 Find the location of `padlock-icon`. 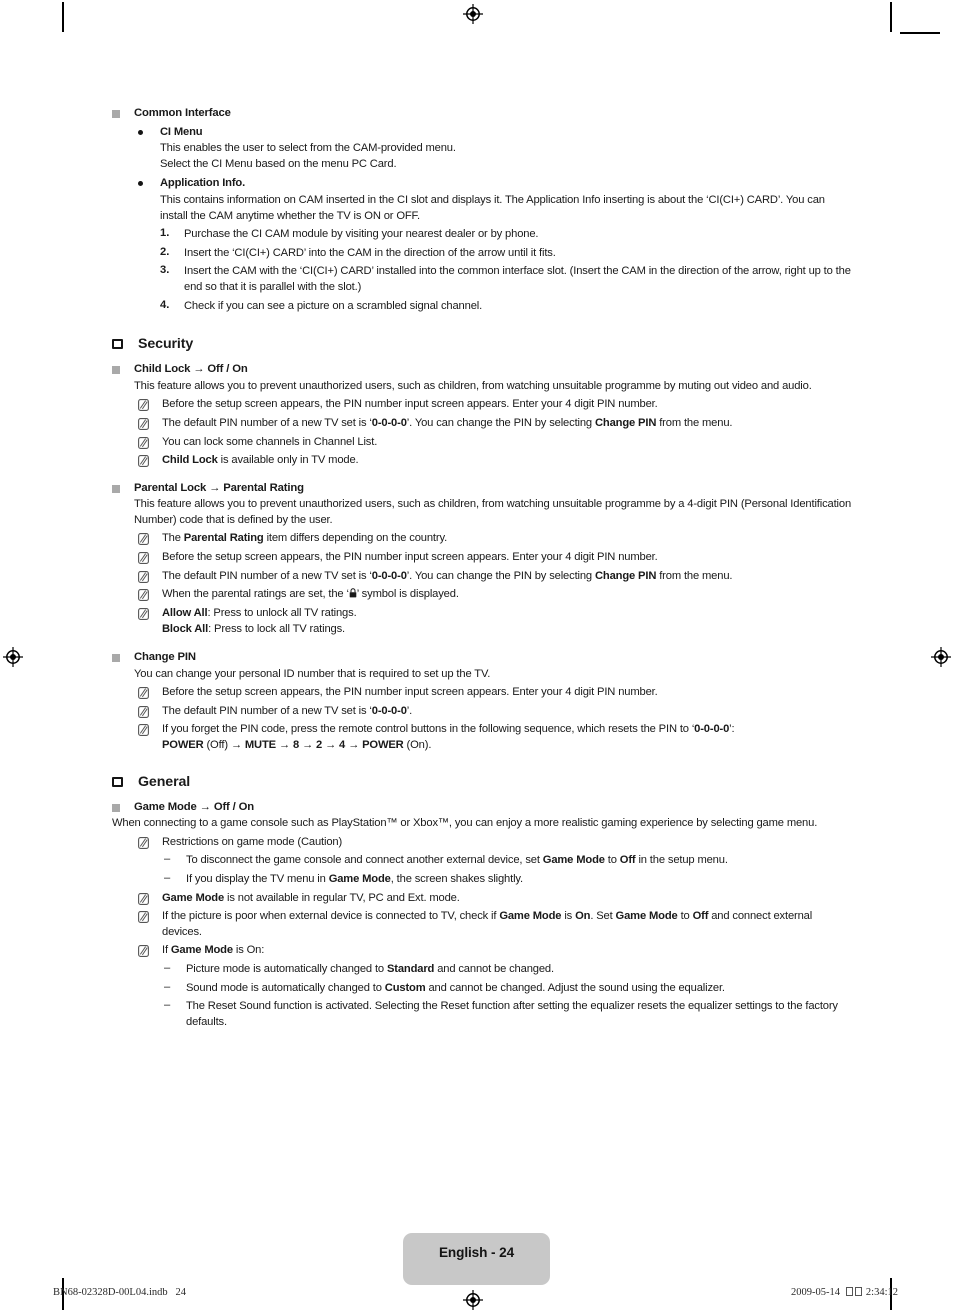

padlock-icon is located at coordinates (353, 593).